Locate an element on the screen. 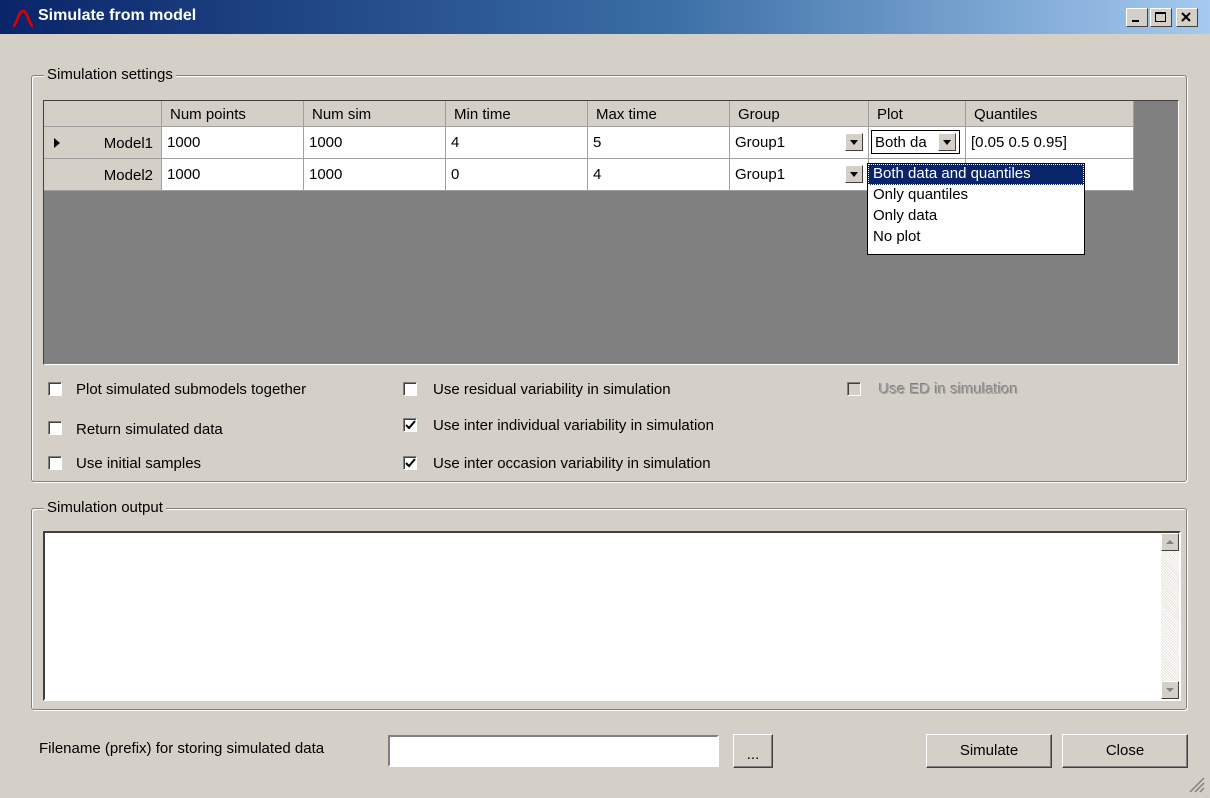 The image size is (1210, 798). maximize-icon is located at coordinates (1160, 17).